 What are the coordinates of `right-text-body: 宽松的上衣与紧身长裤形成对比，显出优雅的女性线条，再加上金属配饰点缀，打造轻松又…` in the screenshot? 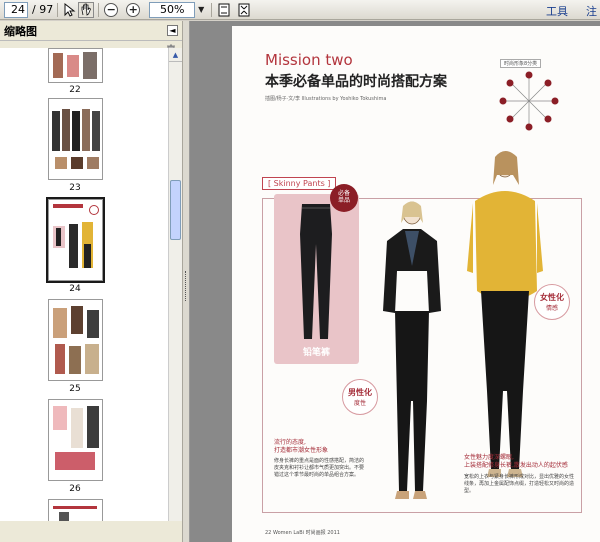 It's located at (519, 484).